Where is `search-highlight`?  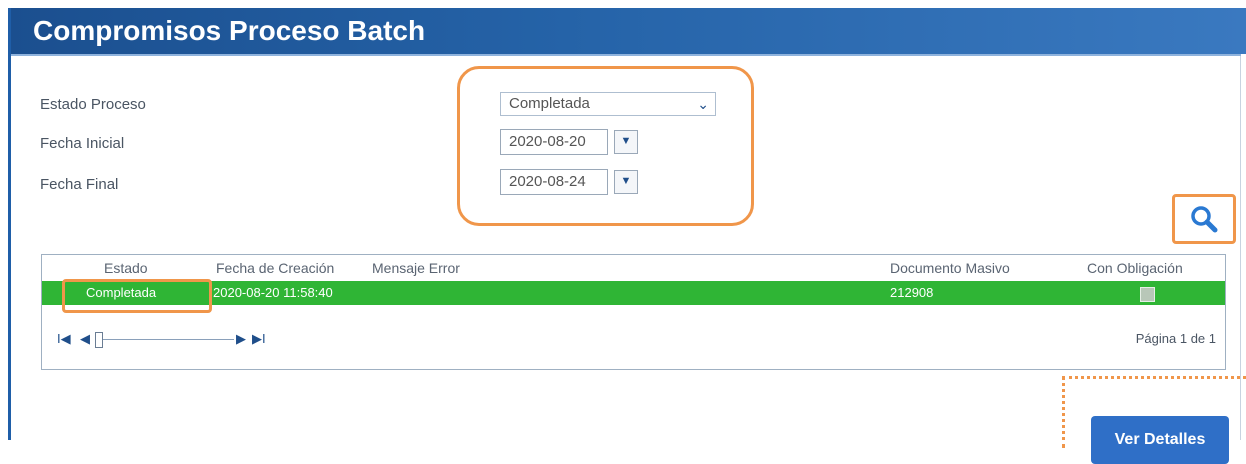
search-highlight is located at coordinates (1204, 219).